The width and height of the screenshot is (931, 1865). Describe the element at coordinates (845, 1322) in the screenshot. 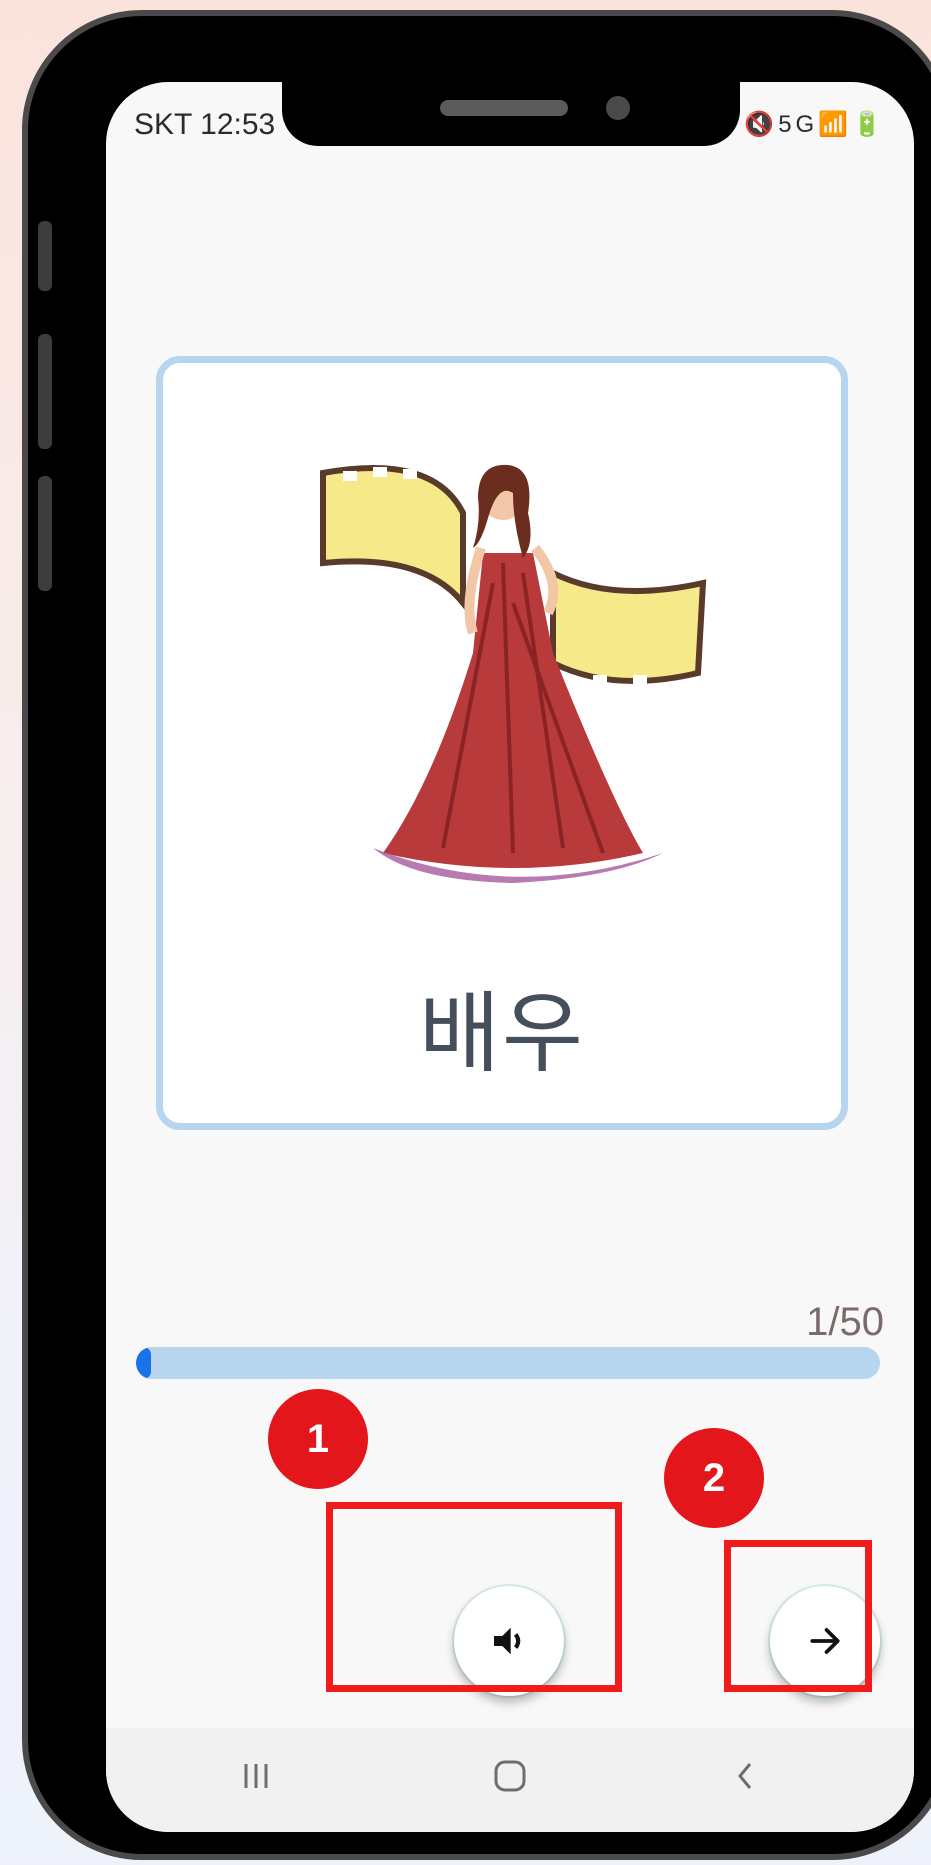

I see `progress-counter: 1/50` at that location.